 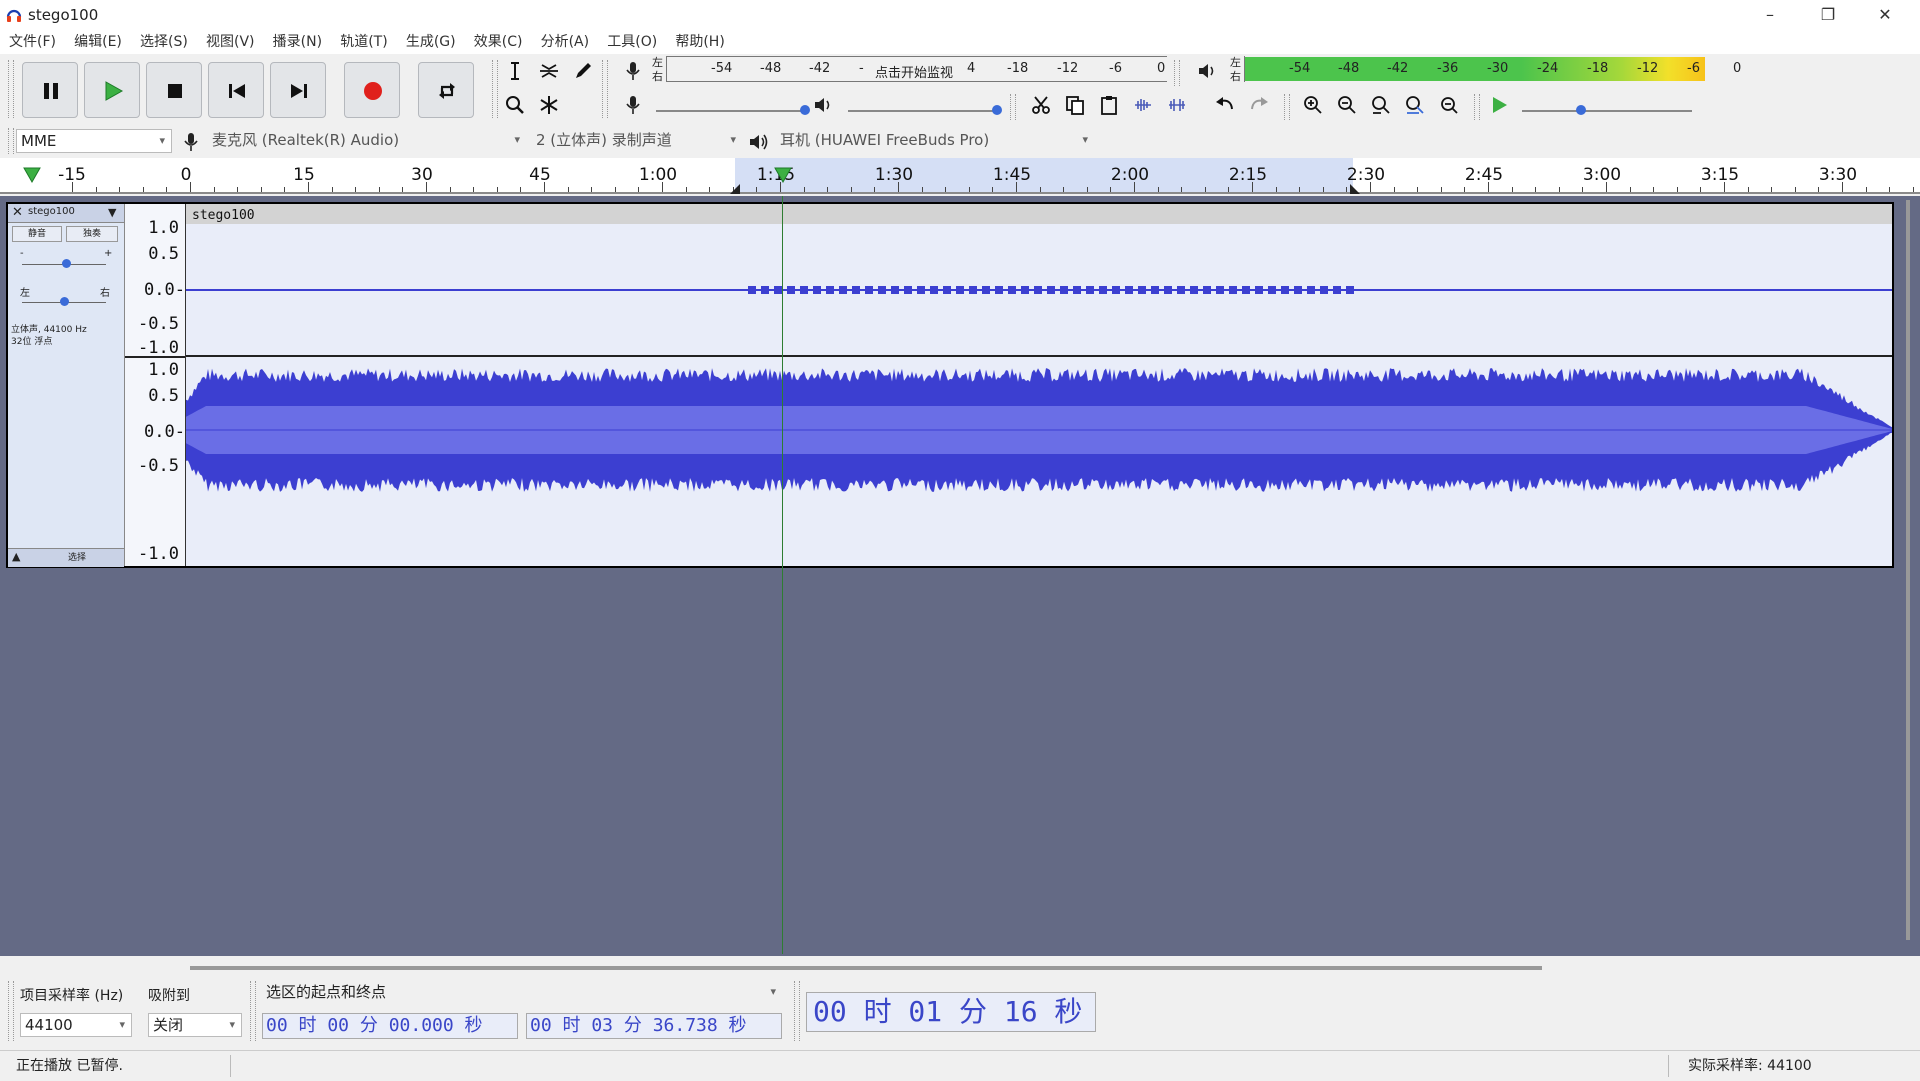 I want to click on selection-end-marker, so click(x=1355, y=189).